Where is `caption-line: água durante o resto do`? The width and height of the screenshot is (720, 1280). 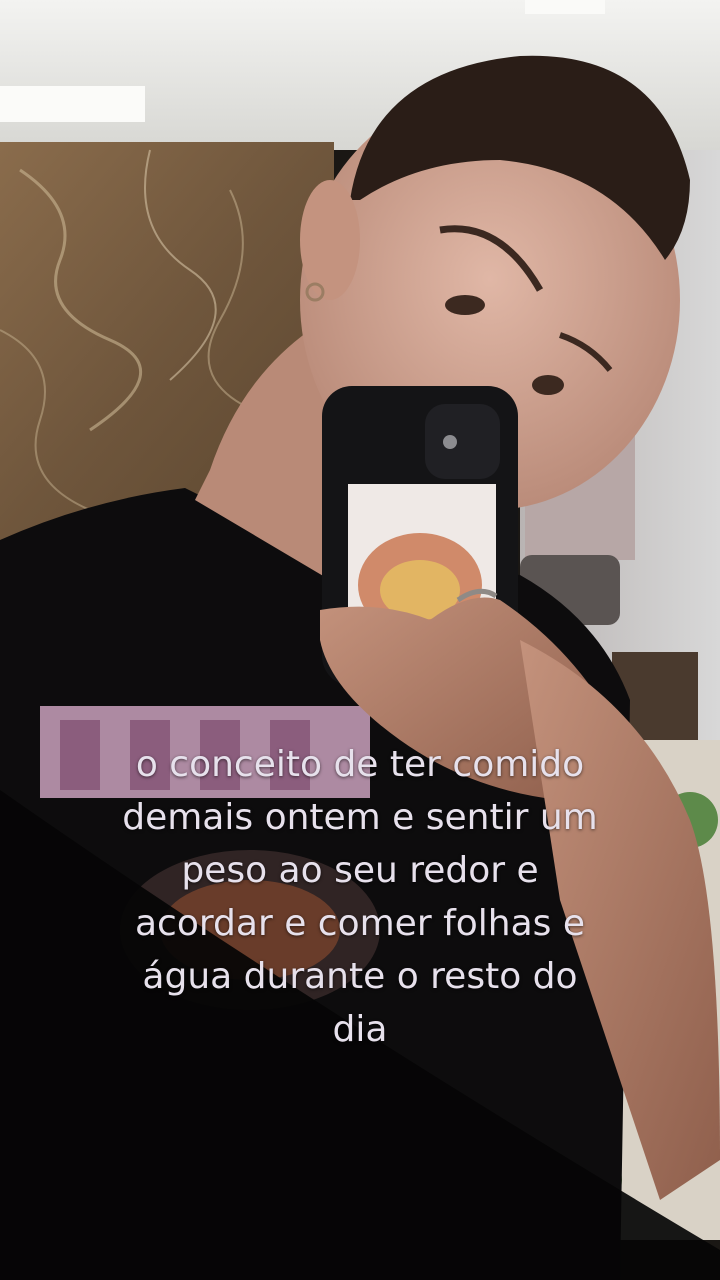 caption-line: água durante o resto do is located at coordinates (360, 976).